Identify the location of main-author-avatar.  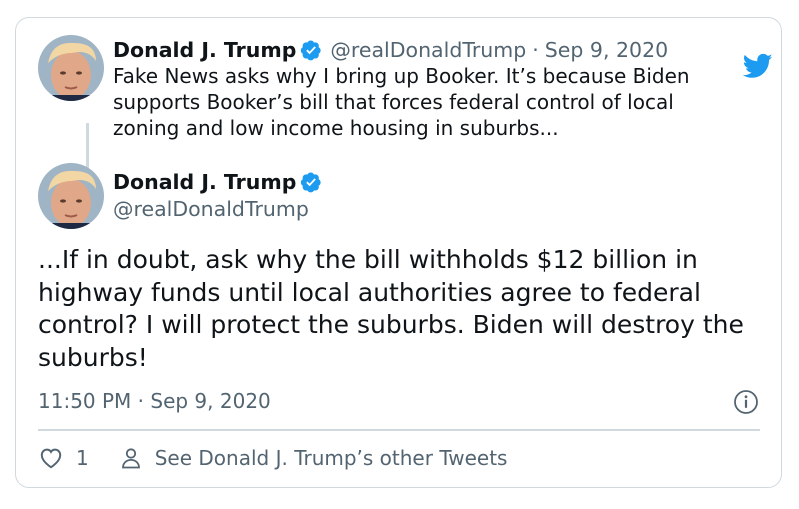
(71, 196).